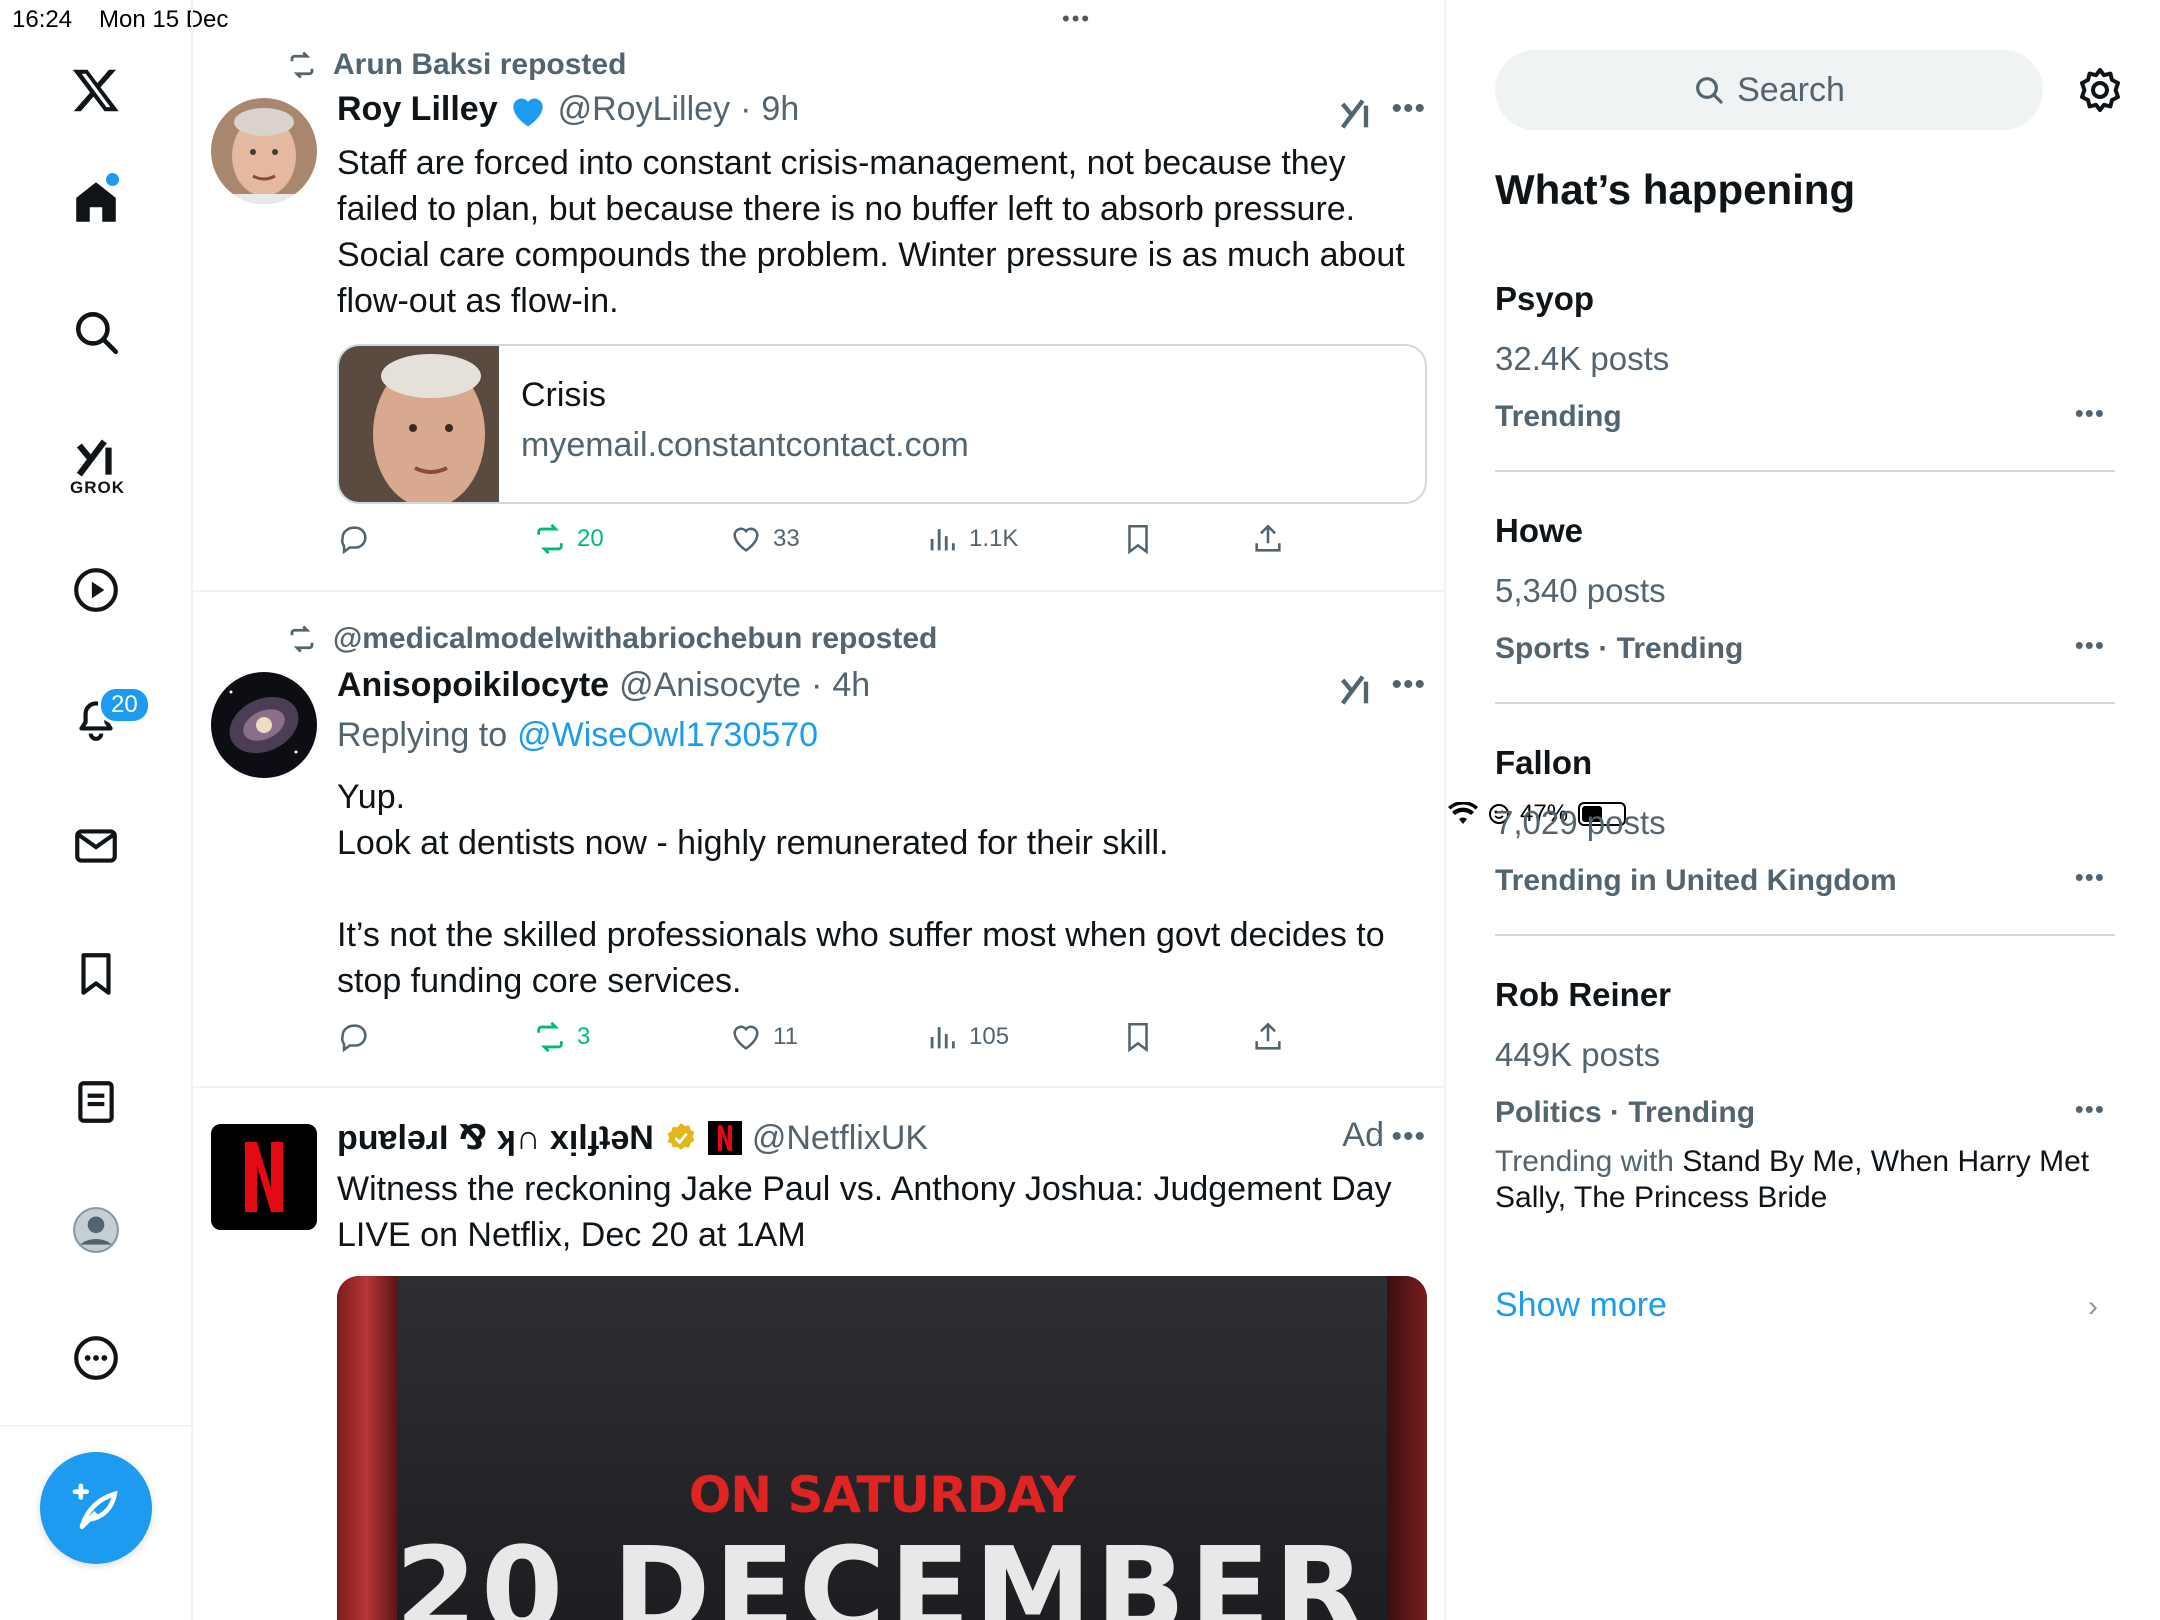  I want to click on views-button: 1.1K, so click(971, 539).